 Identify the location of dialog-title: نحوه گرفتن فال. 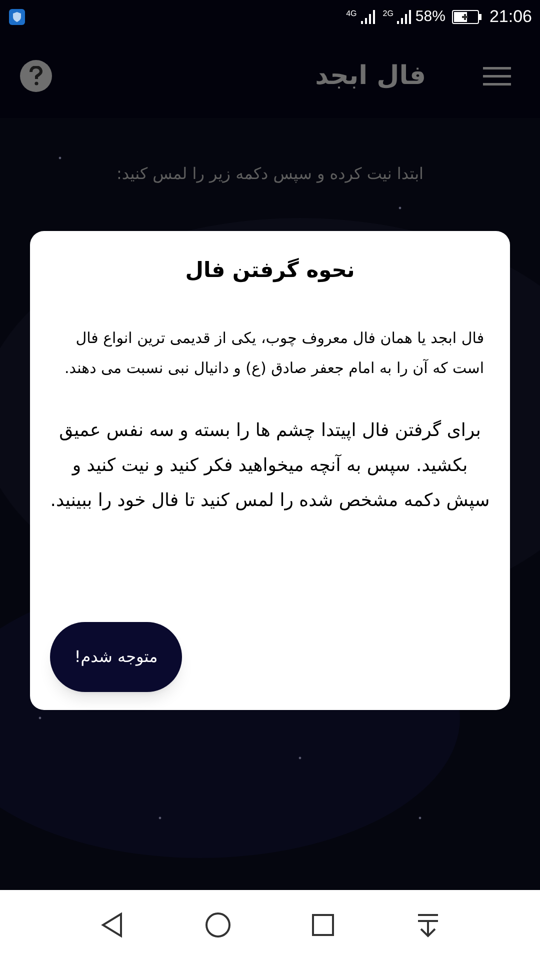
(270, 270).